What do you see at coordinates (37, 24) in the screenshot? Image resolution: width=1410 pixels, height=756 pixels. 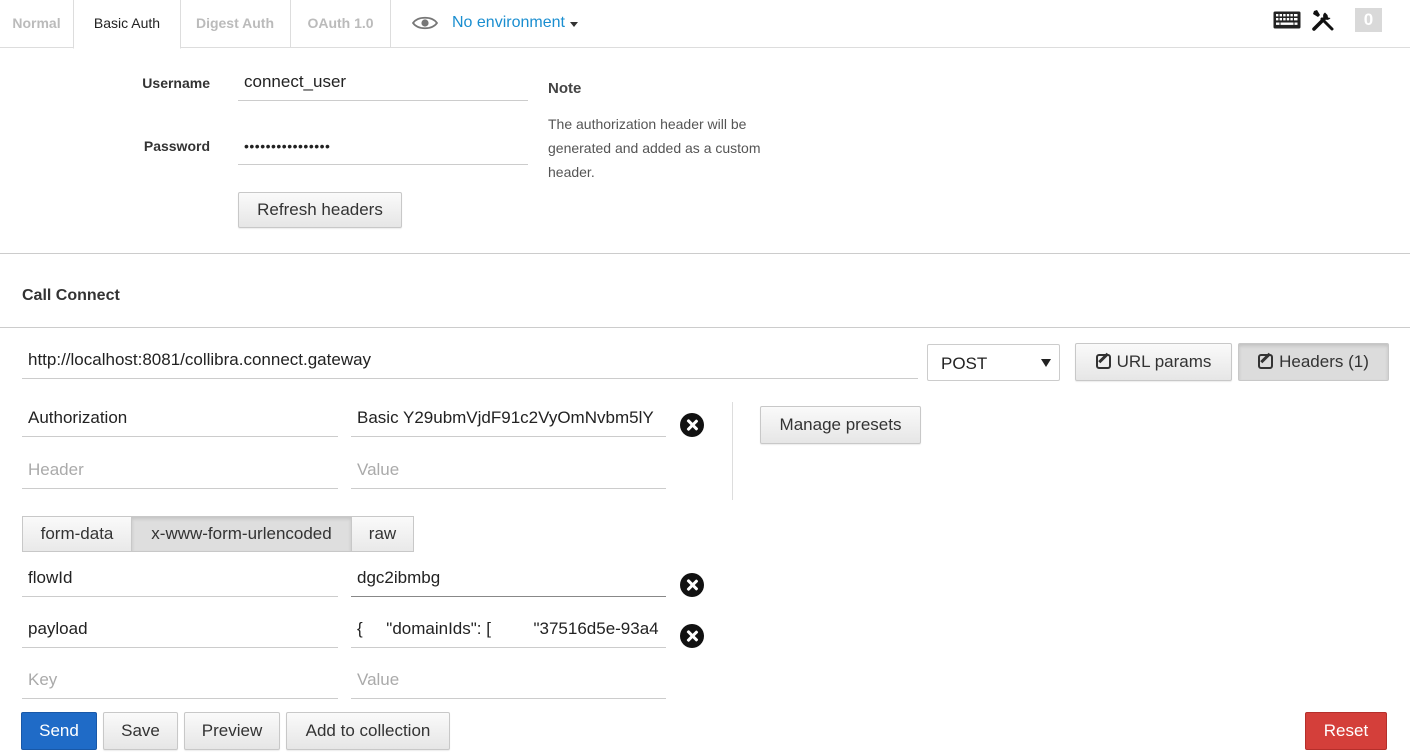 I see `tab-normal: Normal` at bounding box center [37, 24].